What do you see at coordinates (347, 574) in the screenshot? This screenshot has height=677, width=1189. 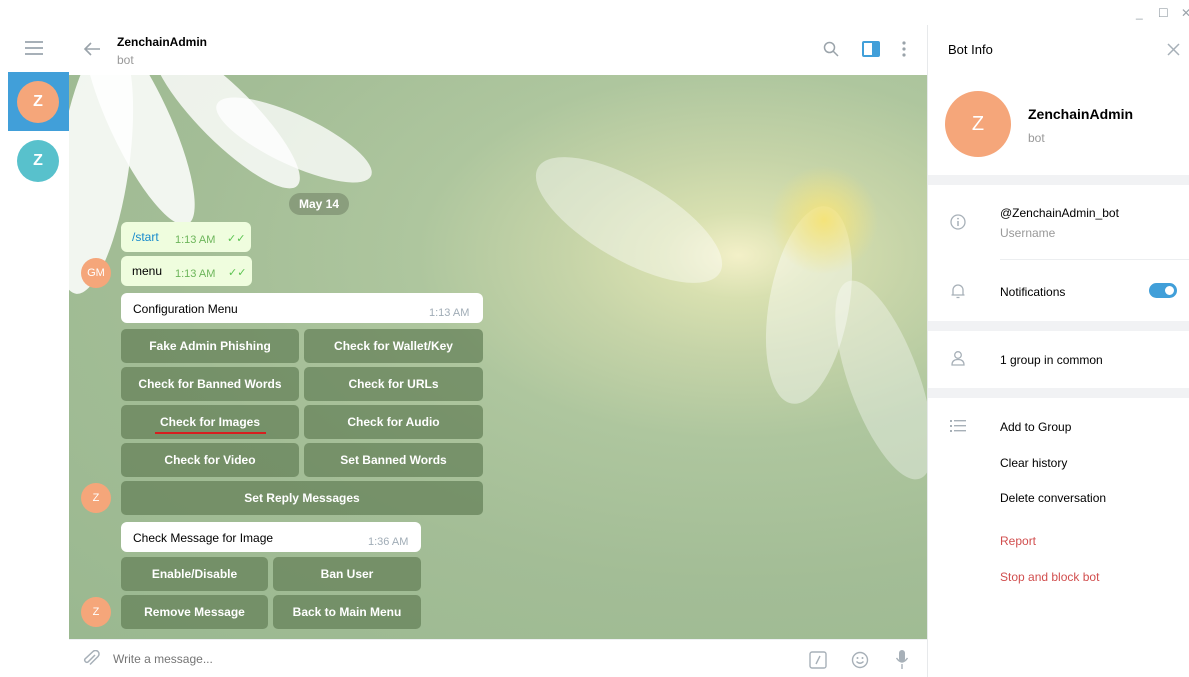 I see `keyboard-button-ban-user: Ban User` at bounding box center [347, 574].